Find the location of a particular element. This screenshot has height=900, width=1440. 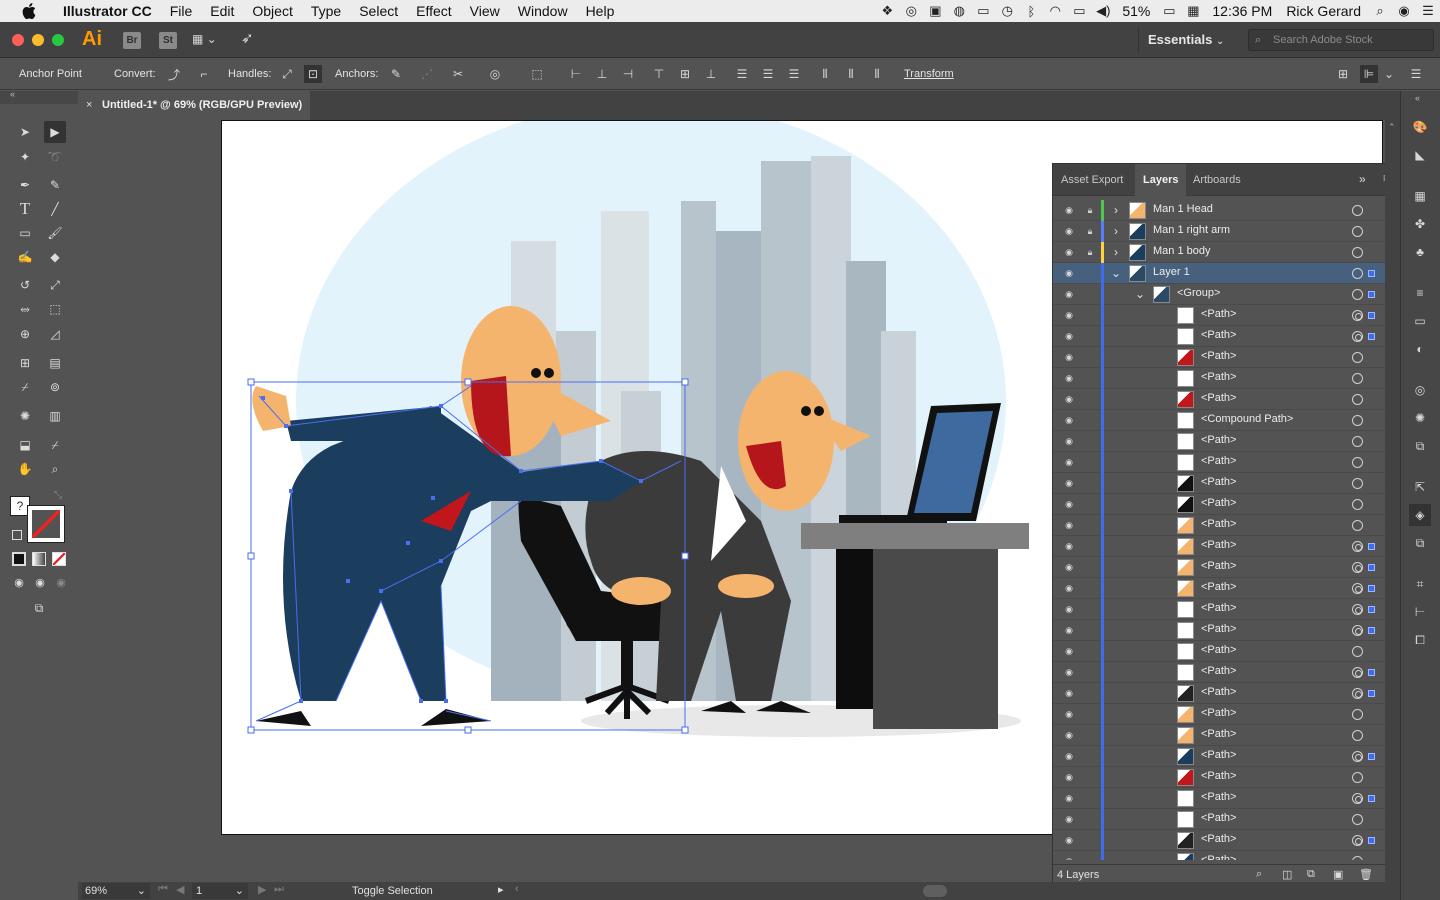

chevron-down-icon: ⌄ is located at coordinates (1389, 74).